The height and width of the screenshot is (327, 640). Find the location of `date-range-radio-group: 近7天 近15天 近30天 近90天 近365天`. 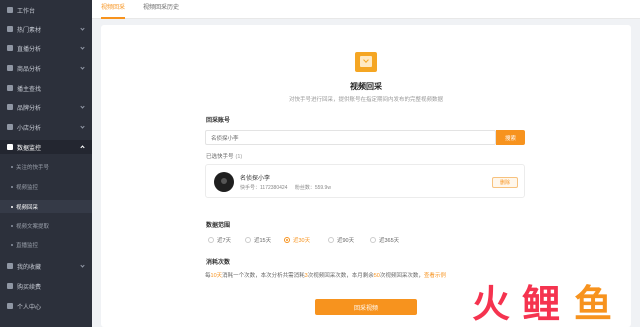

date-range-radio-group: 近7天 近15天 近30天 近90天 近365天 is located at coordinates (365, 240).